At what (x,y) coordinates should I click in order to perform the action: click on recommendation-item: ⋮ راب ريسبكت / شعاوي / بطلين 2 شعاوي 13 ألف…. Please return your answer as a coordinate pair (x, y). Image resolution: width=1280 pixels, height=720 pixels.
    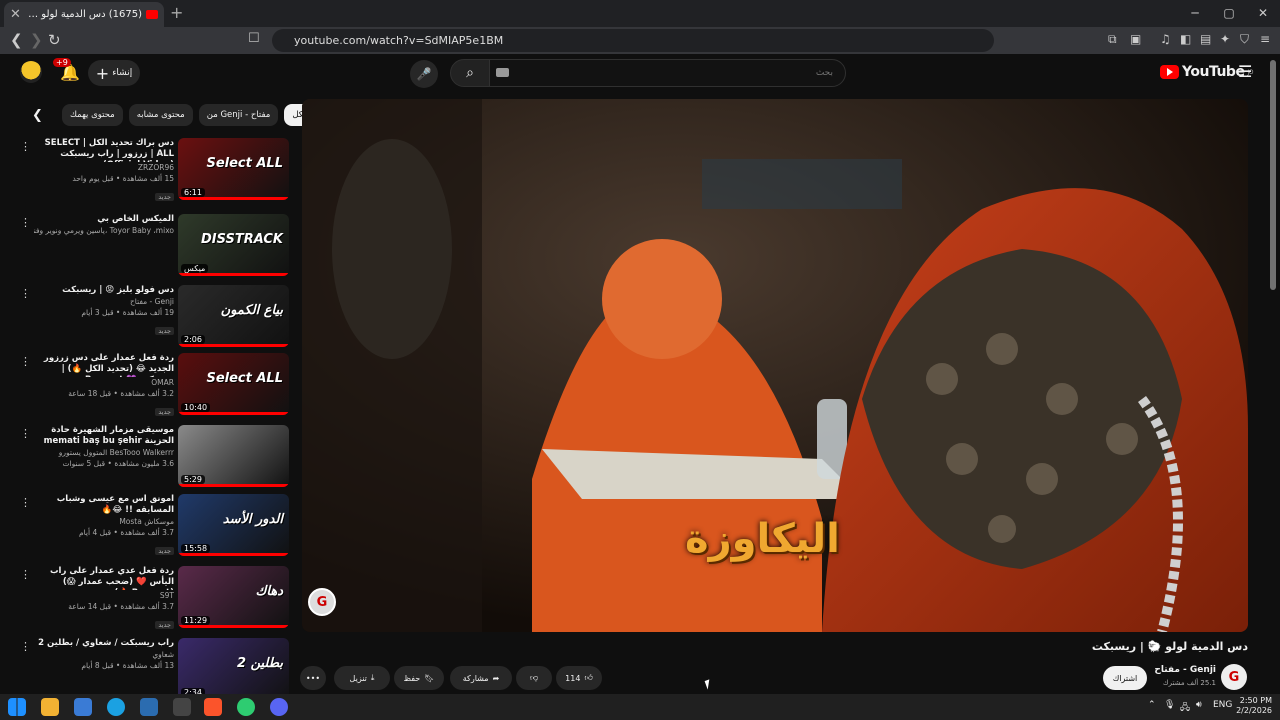
    Looking at the image, I should click on (156, 670).